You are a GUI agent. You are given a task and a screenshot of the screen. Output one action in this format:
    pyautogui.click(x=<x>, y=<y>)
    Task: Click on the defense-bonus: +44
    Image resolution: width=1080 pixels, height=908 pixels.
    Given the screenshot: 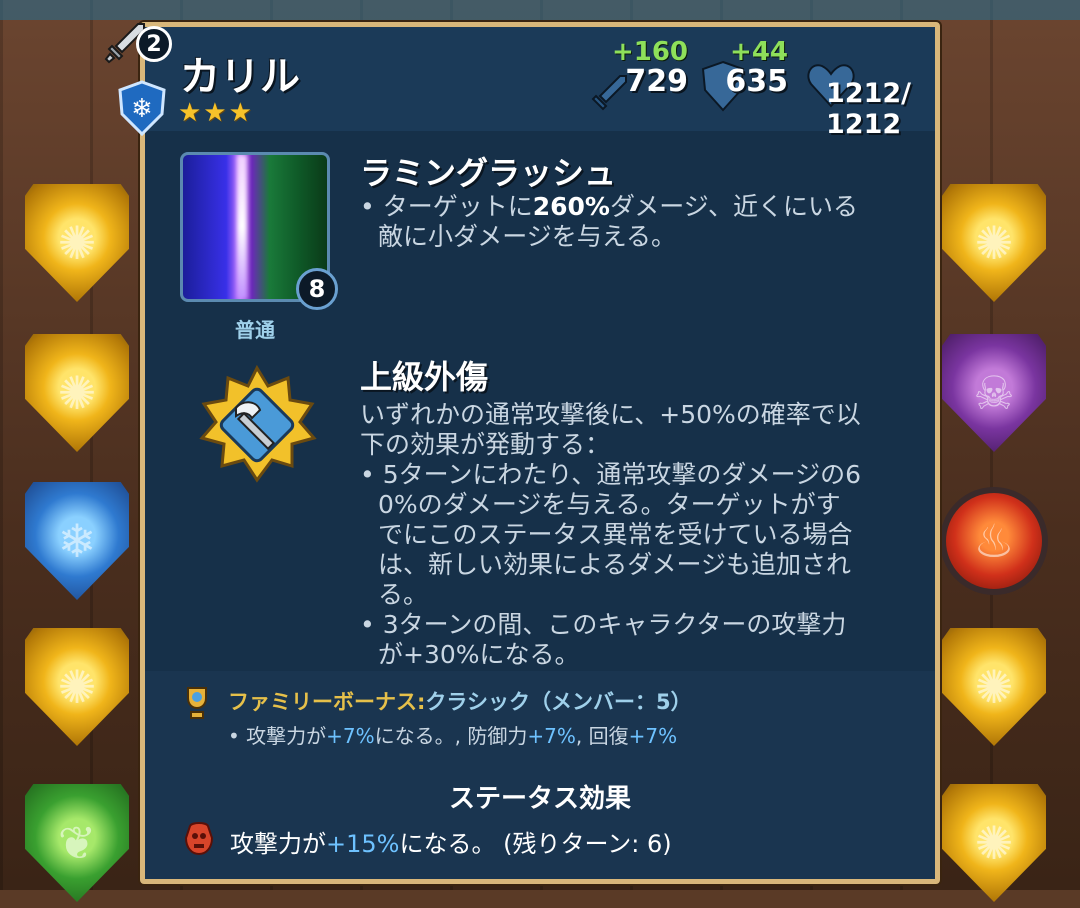 What is the action you would take?
    pyautogui.click(x=759, y=52)
    